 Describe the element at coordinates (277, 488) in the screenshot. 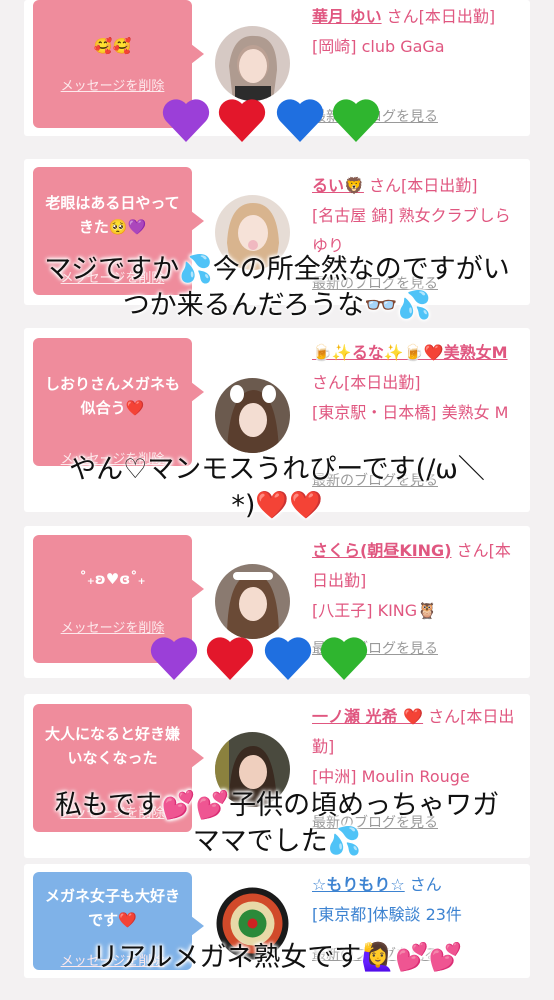

I see `overlay-comment: やん♡マンモスうれぴーです(/ω＼ *)❤️❤️` at that location.